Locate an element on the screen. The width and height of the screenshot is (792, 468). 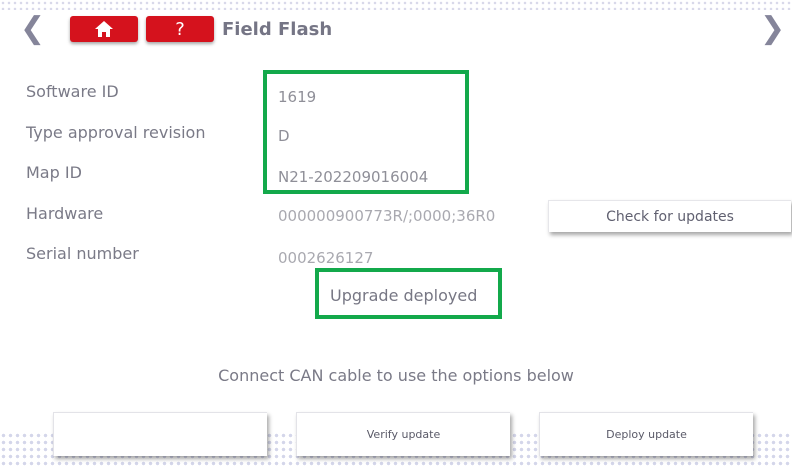
hardware-label: Hardware is located at coordinates (65, 213).